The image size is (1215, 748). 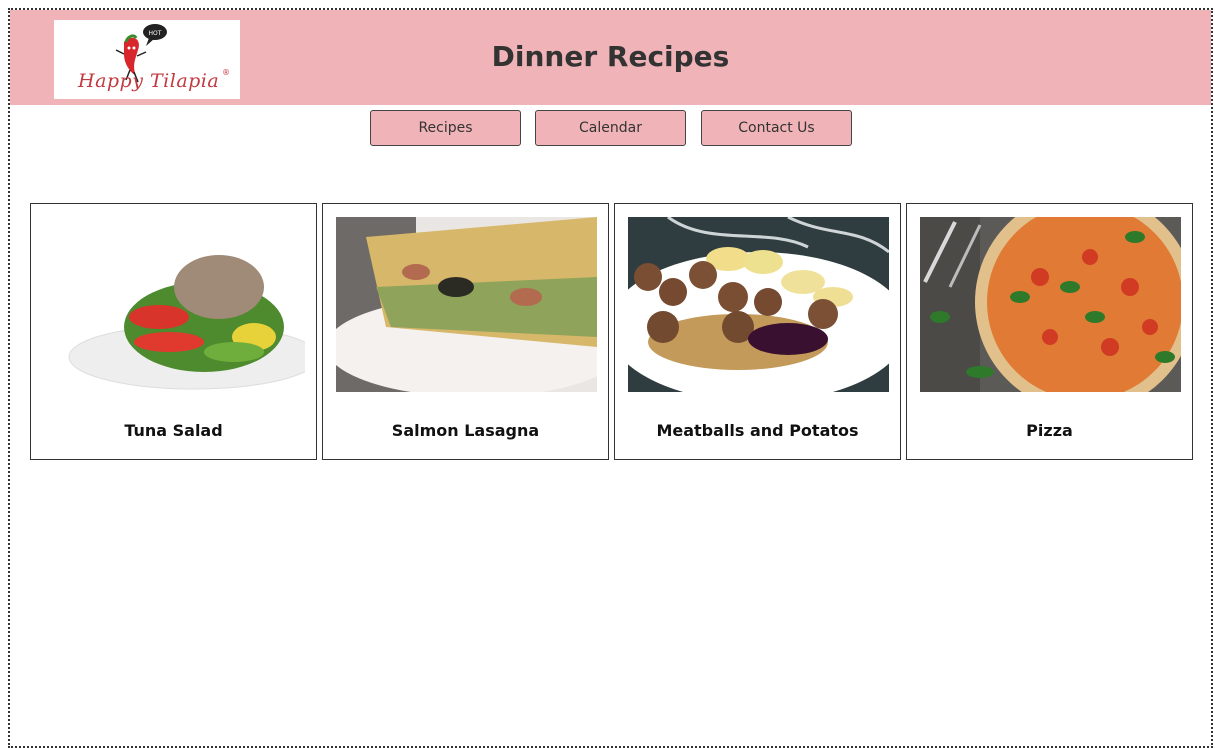 I want to click on recipe-card-meatballs-and-potatos: Meatballs and Potatos, so click(x=757, y=331).